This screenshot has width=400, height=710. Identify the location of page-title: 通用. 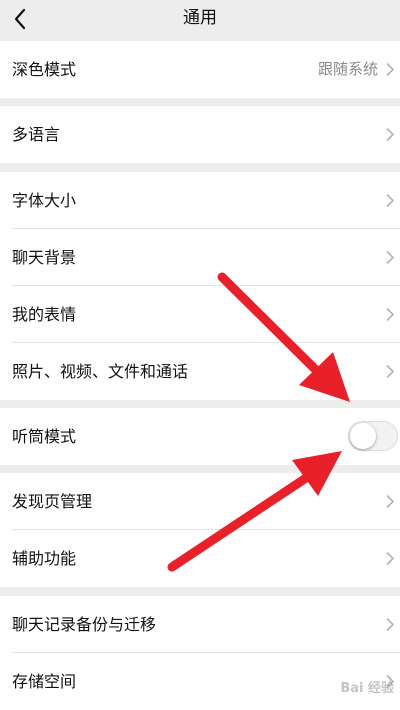
(200, 18).